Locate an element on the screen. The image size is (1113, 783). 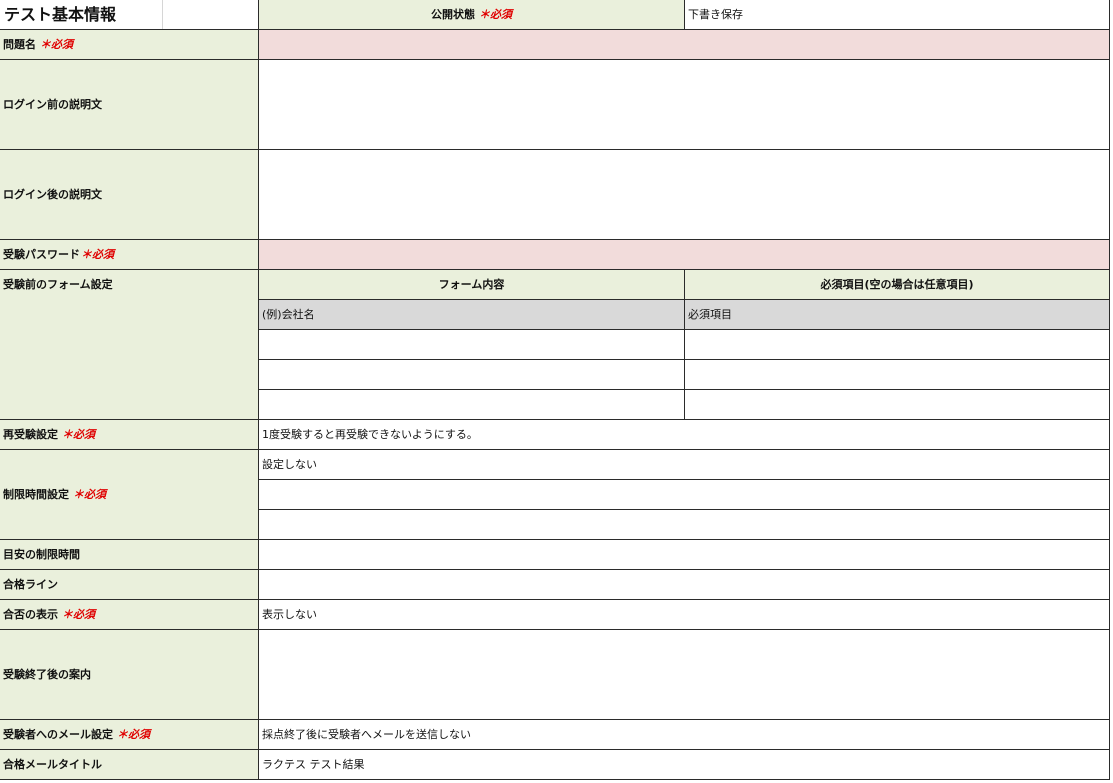
pre-exam-form-settings-label: 受験前のフォーム設定 is located at coordinates (129, 344).